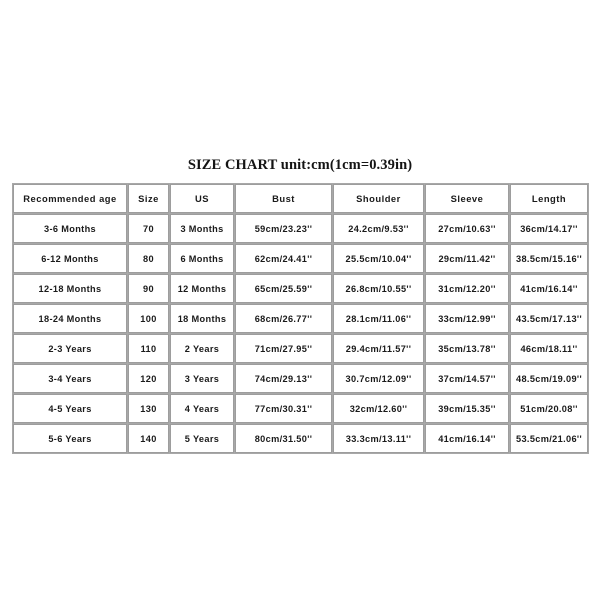  I want to click on cell-size: 120, so click(148, 378).